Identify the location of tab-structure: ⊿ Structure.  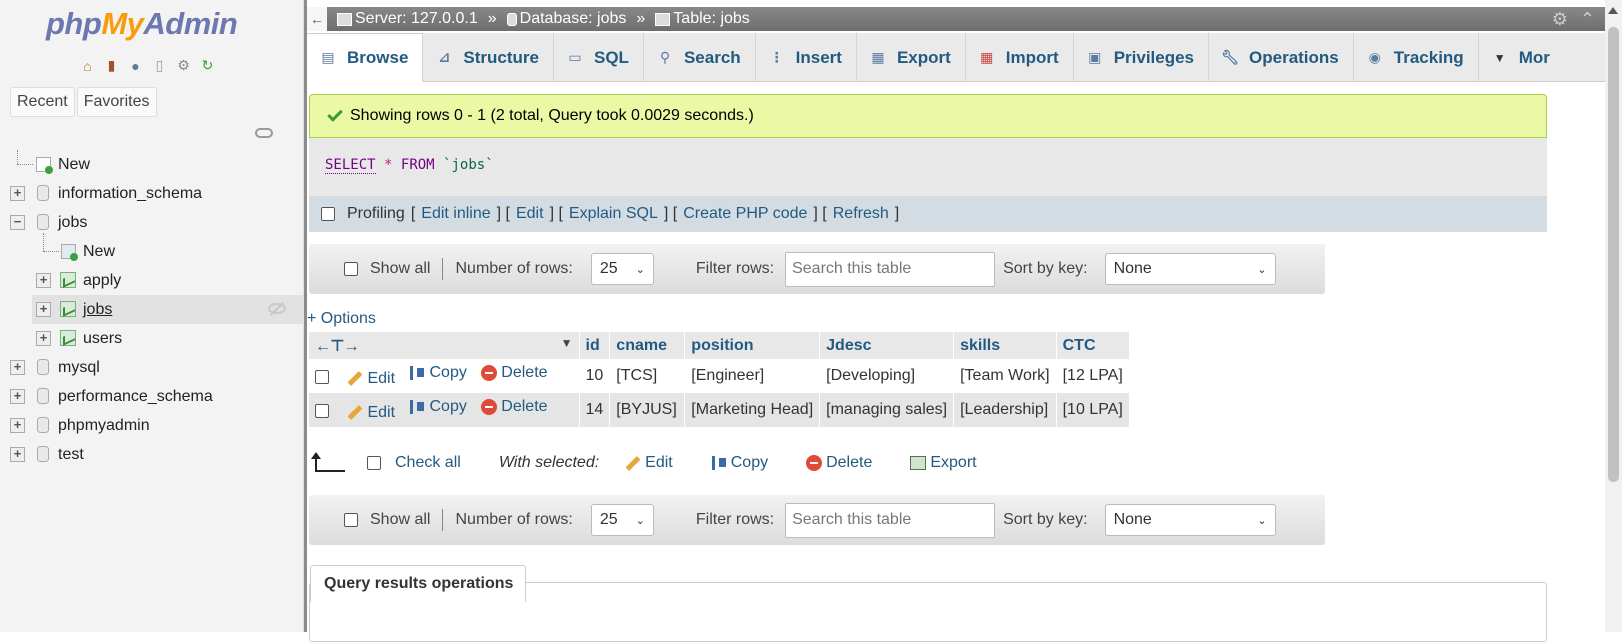
(488, 57).